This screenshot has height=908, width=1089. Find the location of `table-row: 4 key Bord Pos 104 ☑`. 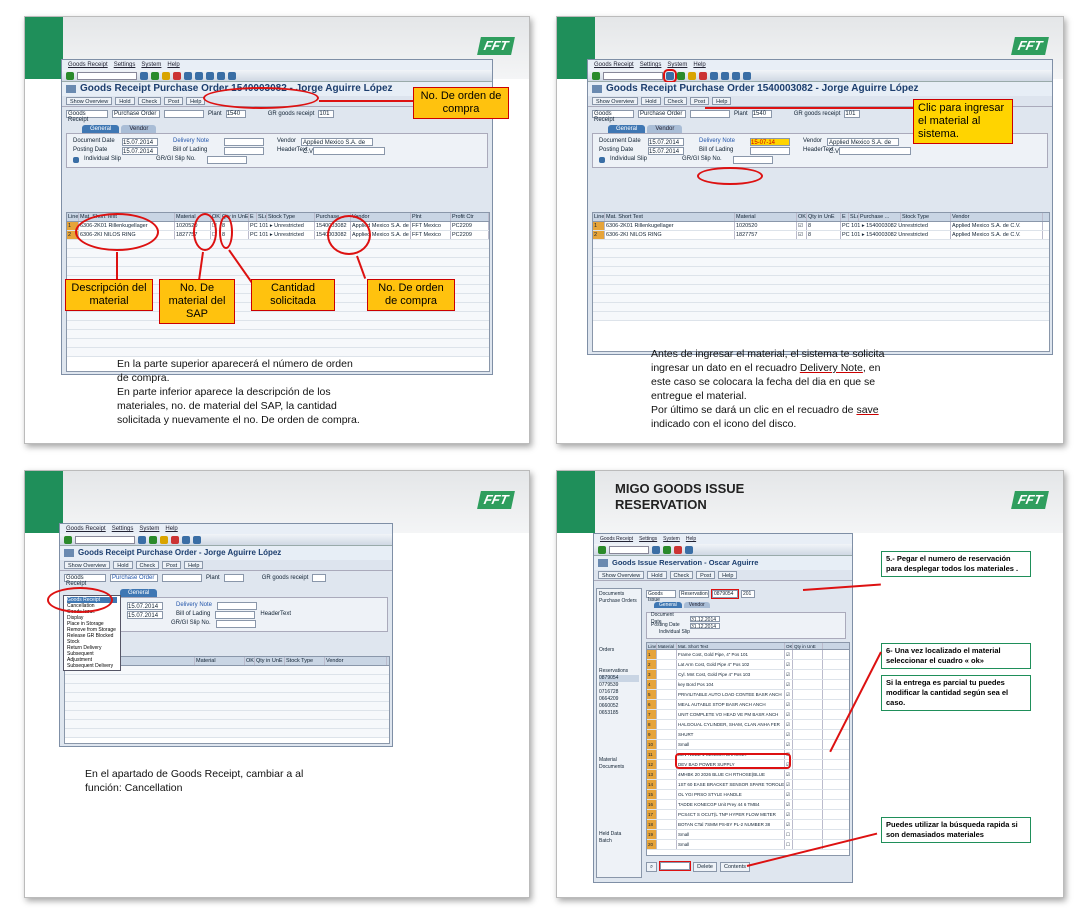

table-row: 4 key Bord Pos 104 ☑ is located at coordinates (748, 685).